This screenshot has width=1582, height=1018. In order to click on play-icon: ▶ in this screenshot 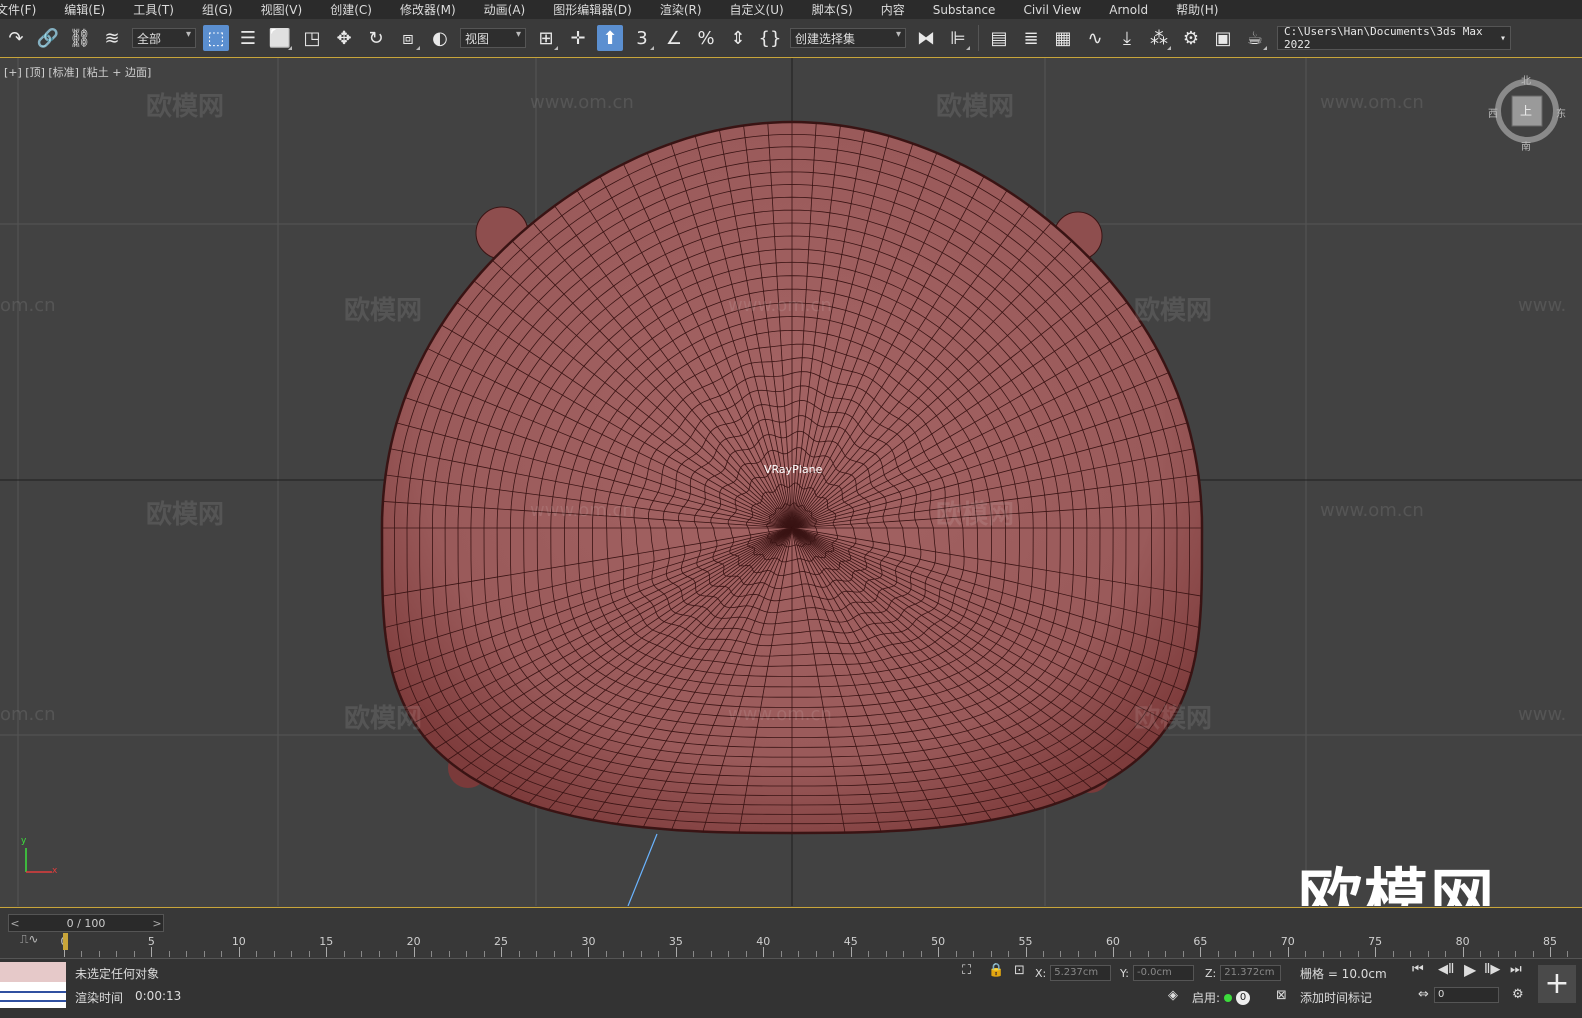, I will do `click(1470, 969)`.